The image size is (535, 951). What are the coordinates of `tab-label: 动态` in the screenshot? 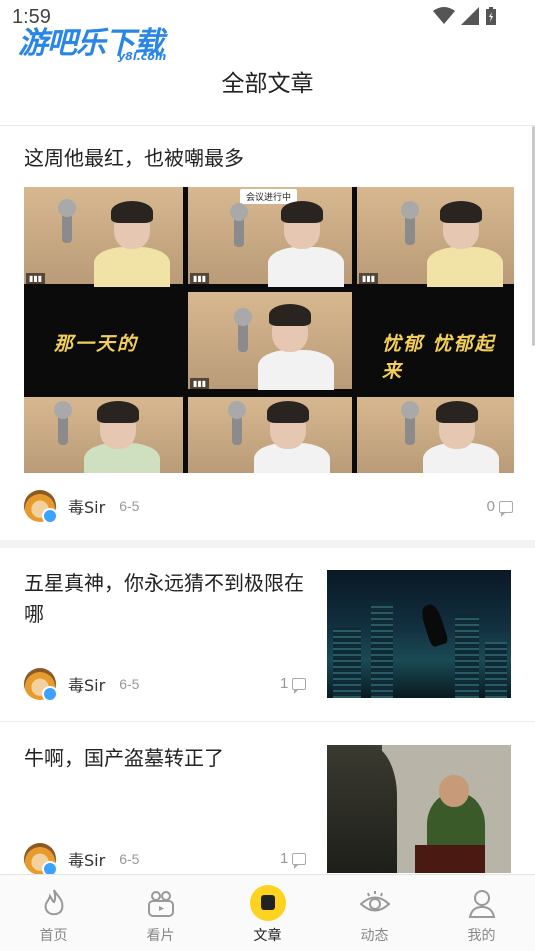 It's located at (374, 936).